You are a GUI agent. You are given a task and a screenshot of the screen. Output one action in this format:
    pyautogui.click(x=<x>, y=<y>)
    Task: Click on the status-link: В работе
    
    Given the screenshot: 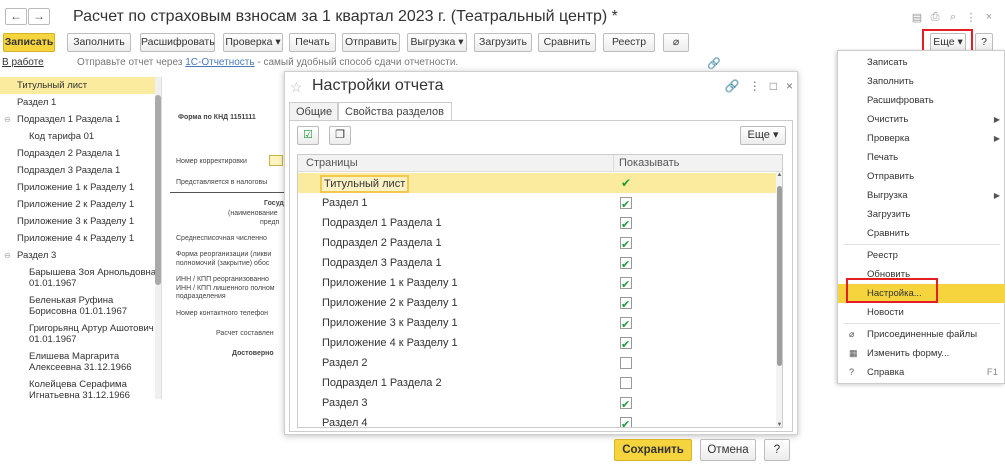 What is the action you would take?
    pyautogui.click(x=23, y=62)
    